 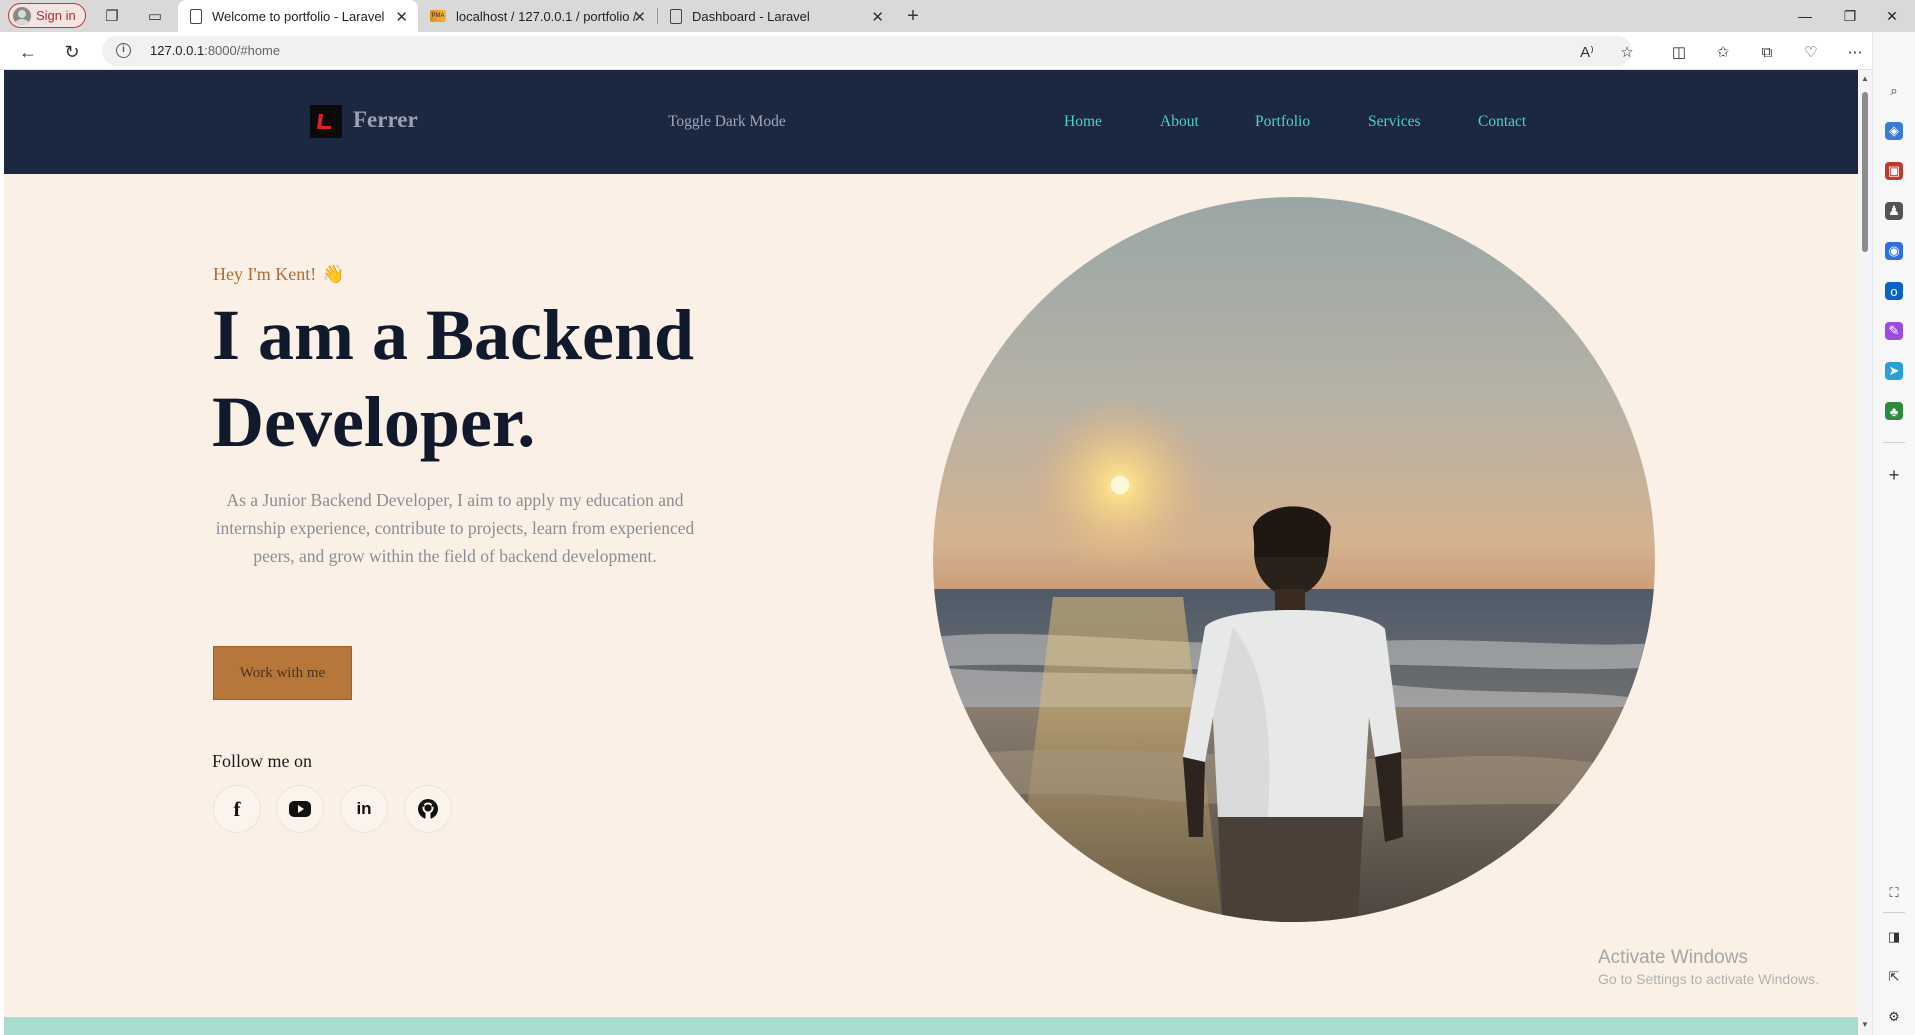 I want to click on new-tab-icon: +, so click(x=913, y=16).